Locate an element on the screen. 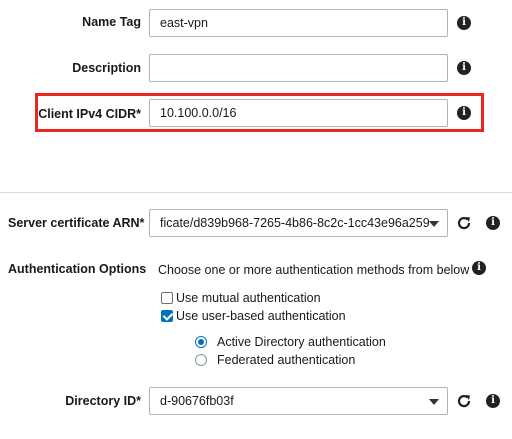  server-cert-label: Server certificate ARN* is located at coordinates (76, 223).